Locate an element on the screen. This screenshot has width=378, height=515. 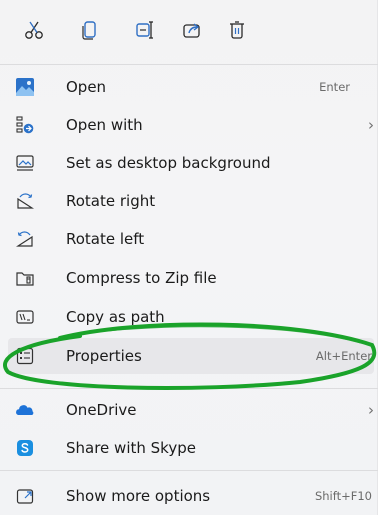
copy-button is located at coordinates (90, 30).